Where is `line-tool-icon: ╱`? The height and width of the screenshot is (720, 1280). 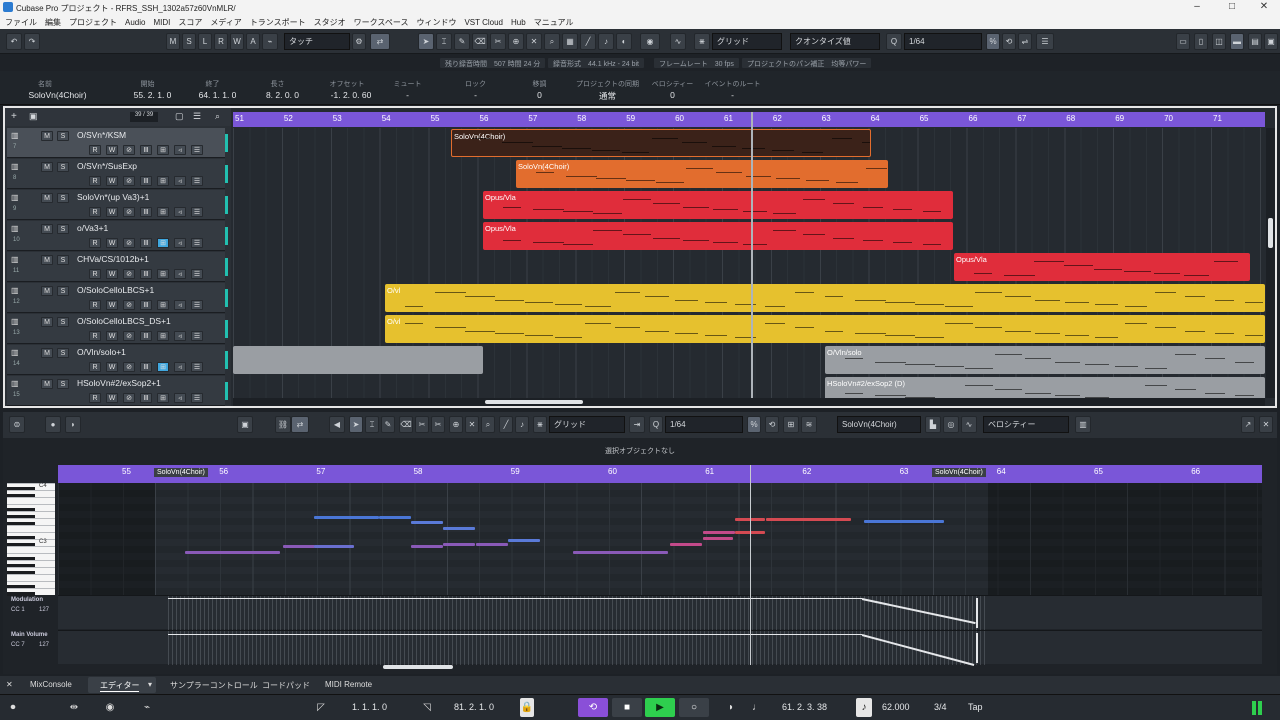
line-tool-icon: ╱ is located at coordinates (588, 41).